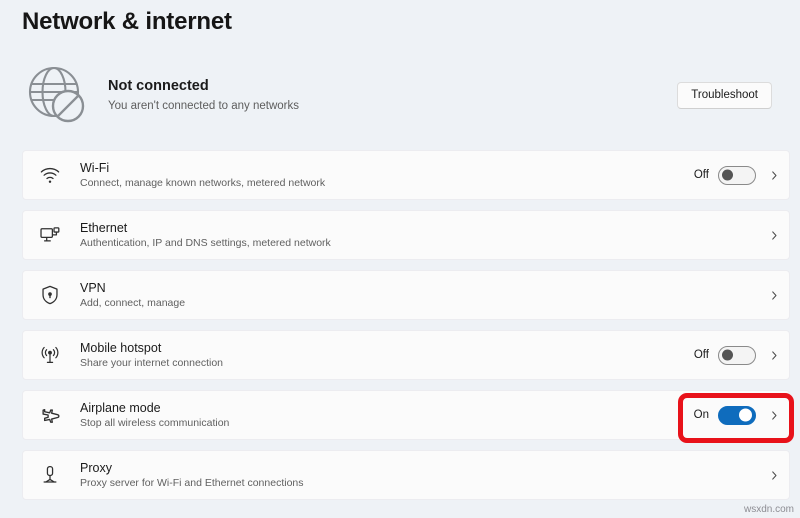  Describe the element at coordinates (737, 175) in the screenshot. I see `wifi-toggle` at that location.